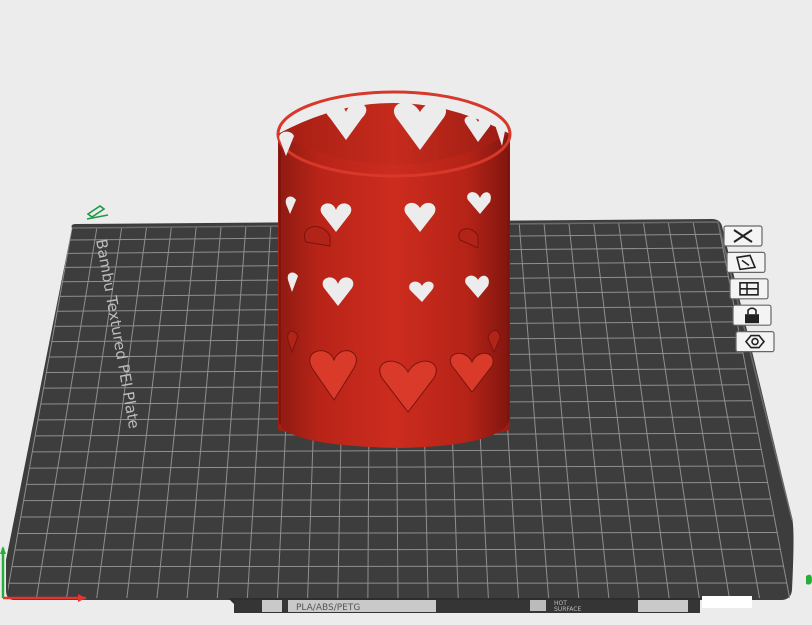  Describe the element at coordinates (397, 566) in the screenshot. I see `grid-line-horizontal` at that location.